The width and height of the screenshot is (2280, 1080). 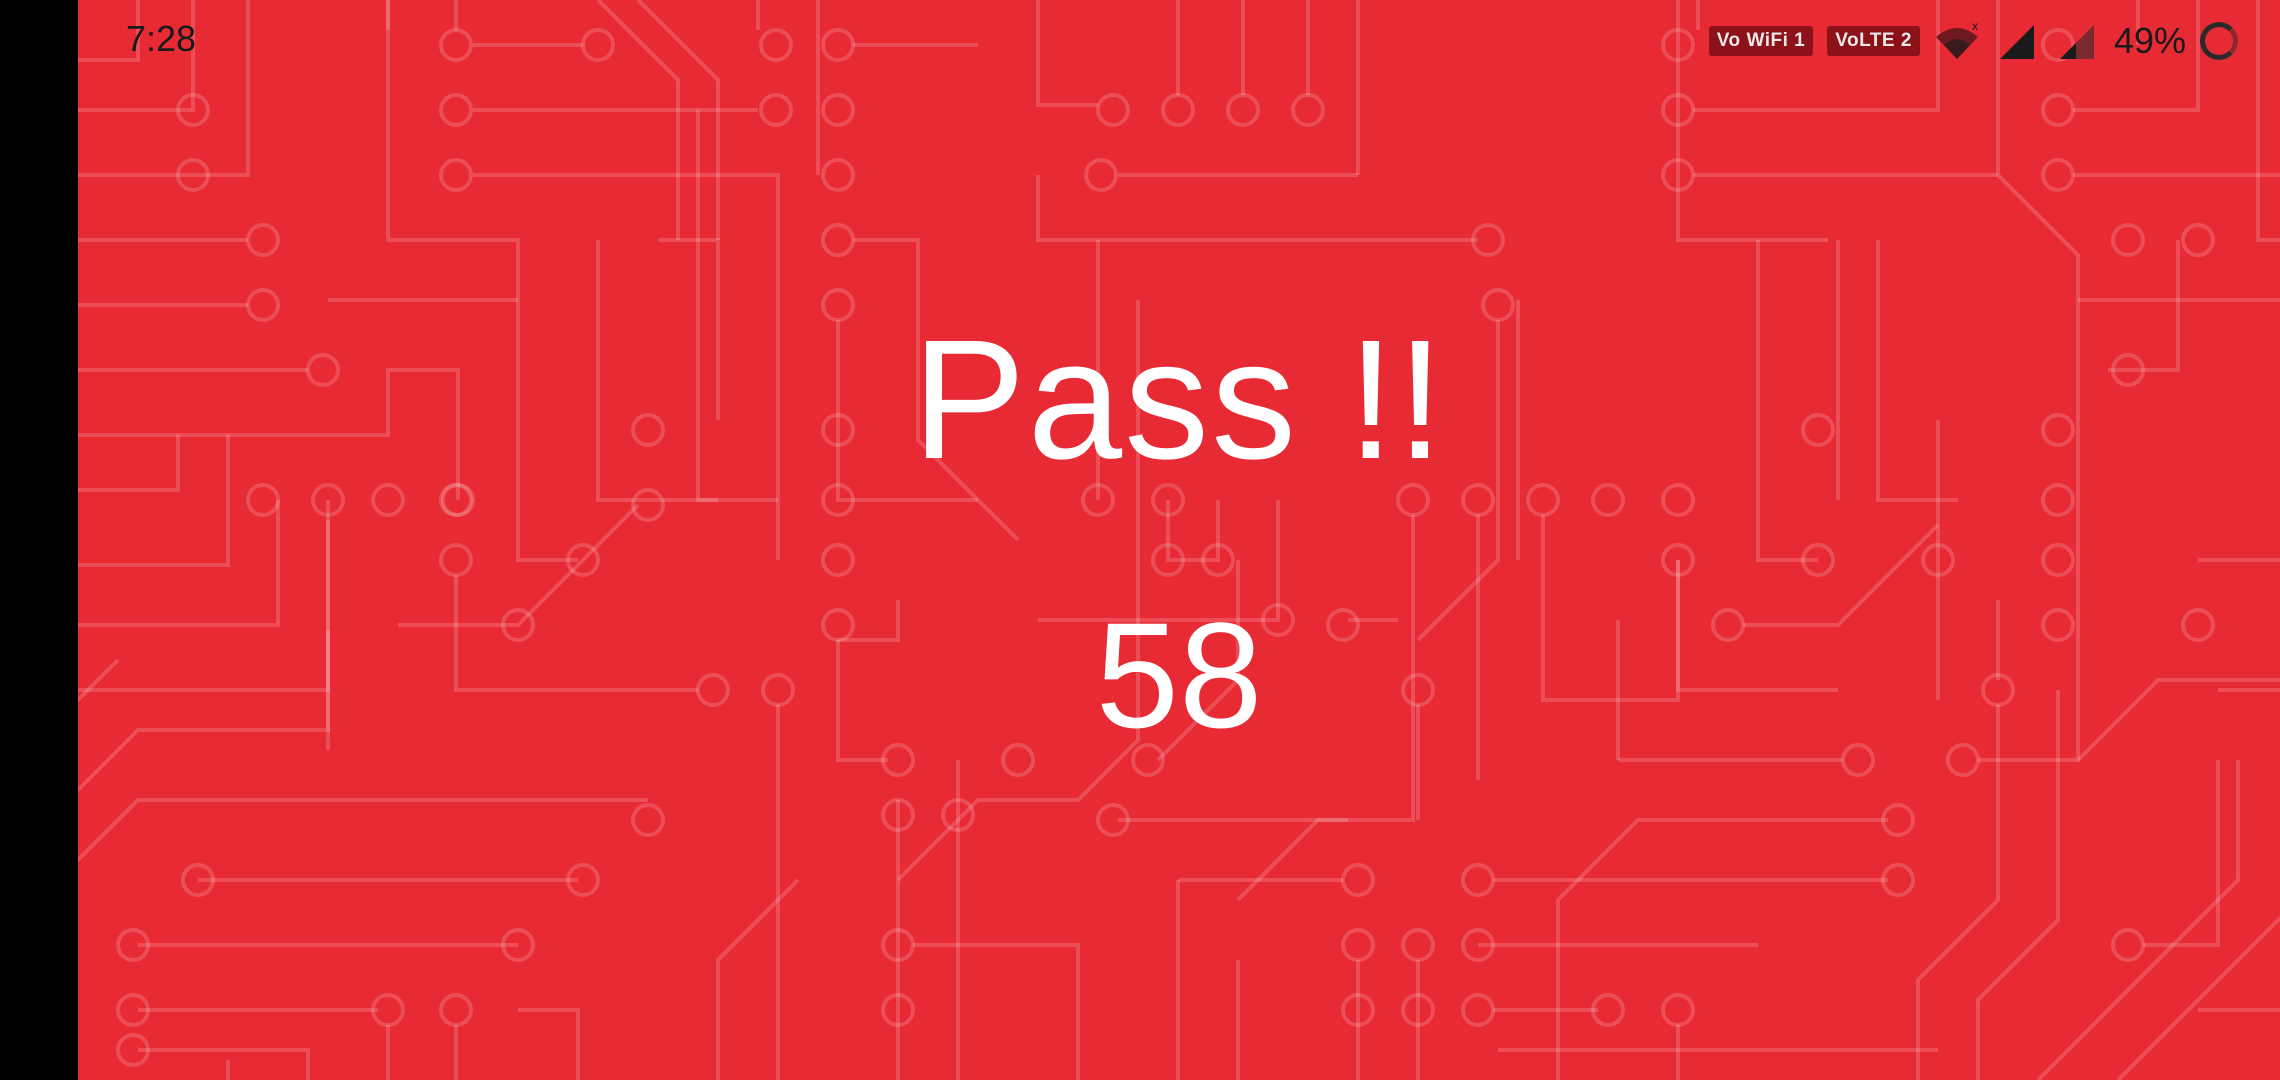 I want to click on status-clock: 7:28, so click(x=161, y=38).